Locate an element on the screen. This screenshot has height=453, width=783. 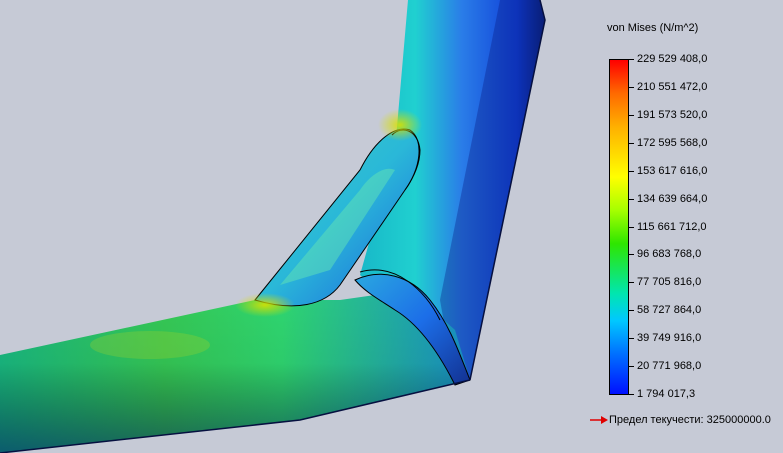
legend-tick-label: 172 595 568,0 is located at coordinates (672, 143).